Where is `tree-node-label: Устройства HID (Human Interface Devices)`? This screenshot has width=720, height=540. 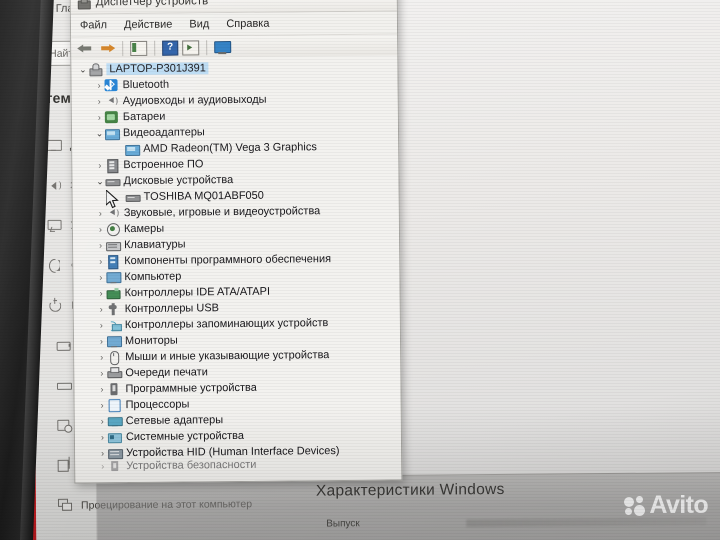
tree-node-label: Устройства HID (Human Interface Devices) is located at coordinates (233, 452).